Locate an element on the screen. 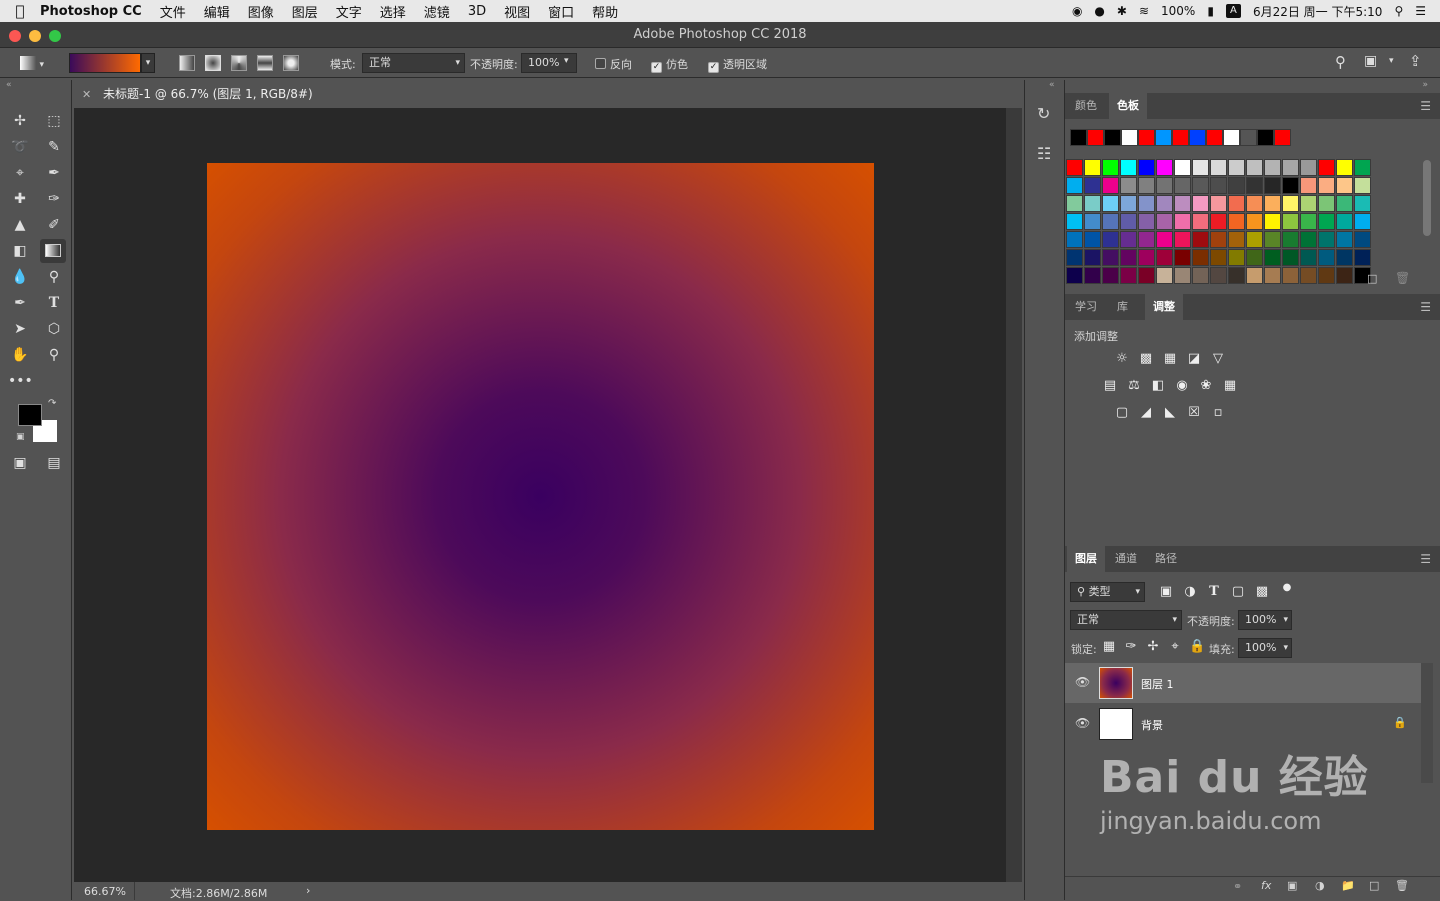 The width and height of the screenshot is (1440, 901). tab-channels: 通道 is located at coordinates (1126, 559).